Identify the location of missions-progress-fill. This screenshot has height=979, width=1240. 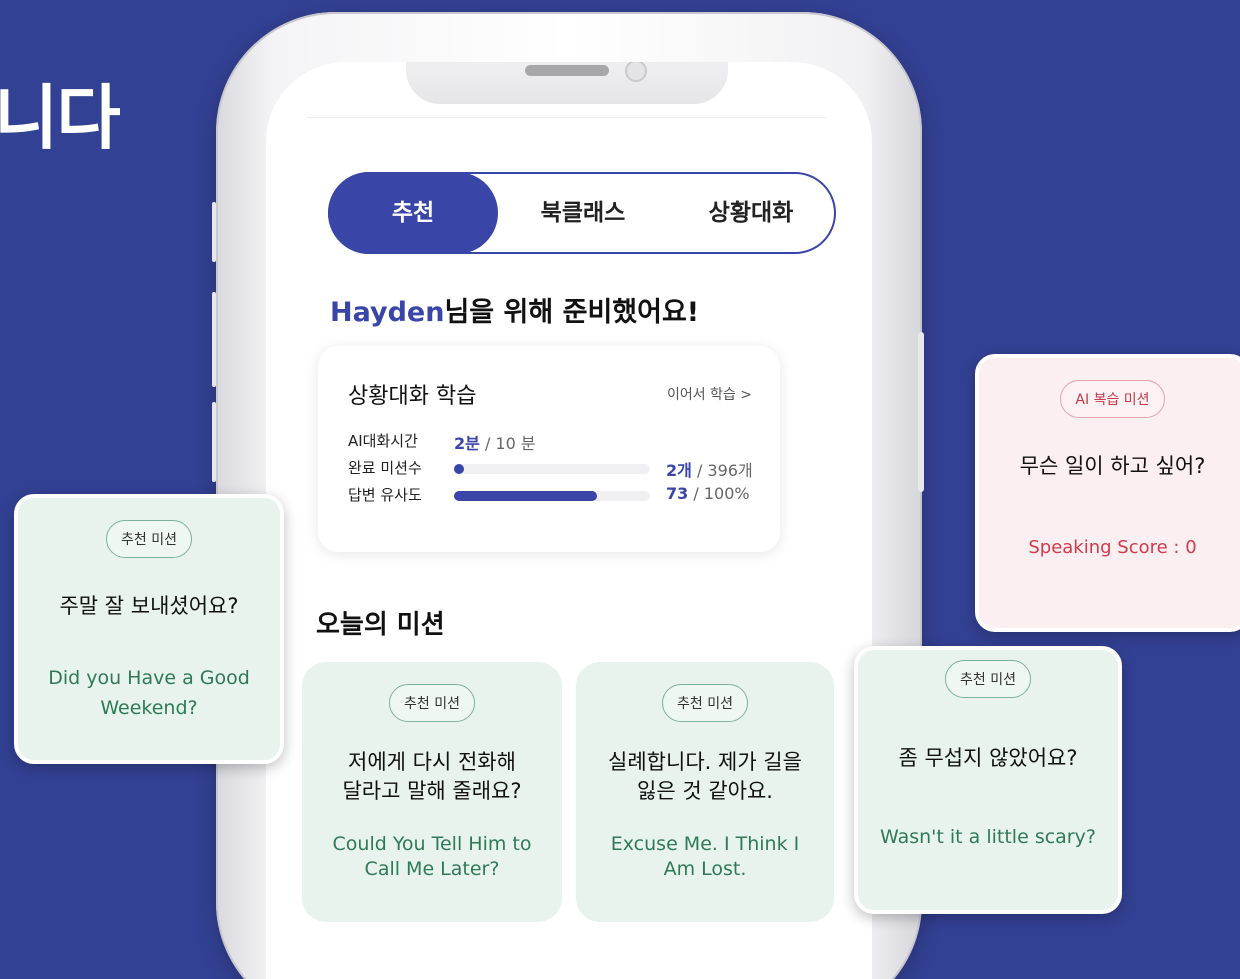
(459, 469).